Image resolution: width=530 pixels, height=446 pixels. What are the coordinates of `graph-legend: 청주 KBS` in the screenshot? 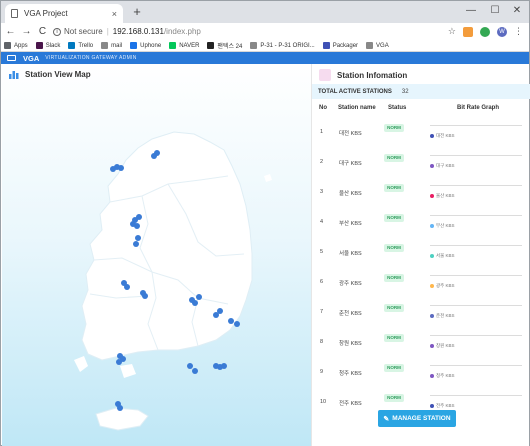 It's located at (442, 376).